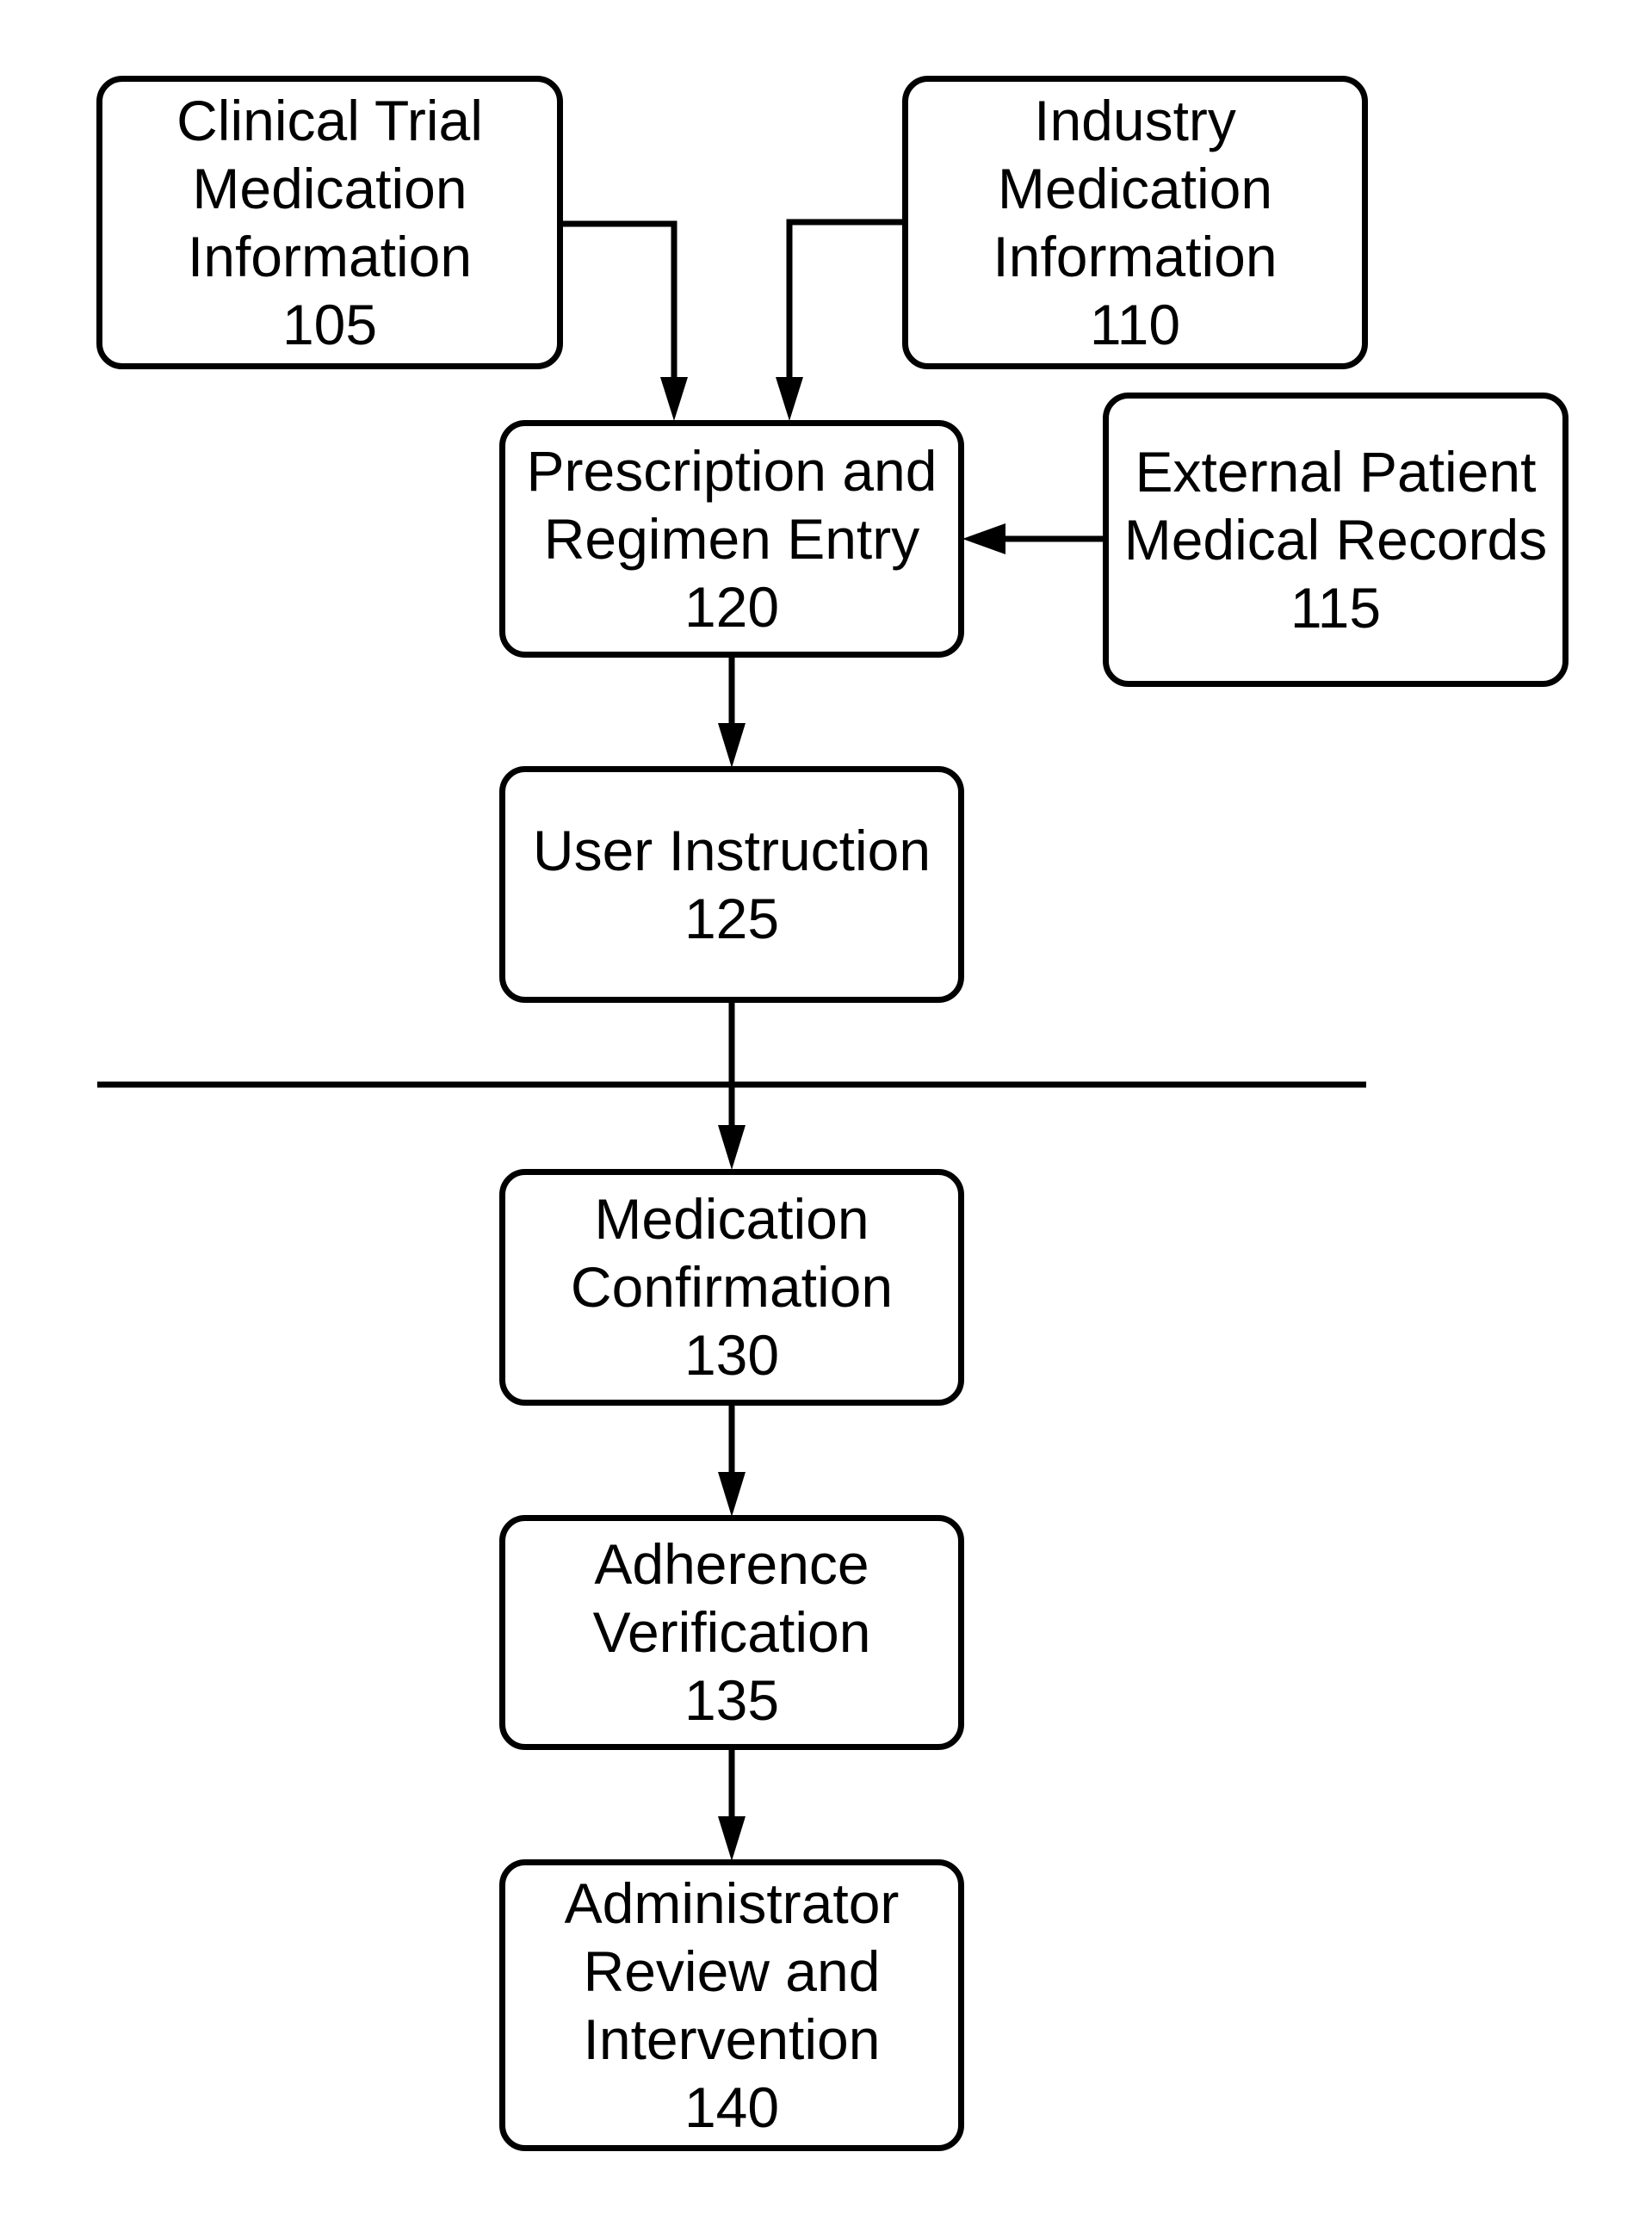 The image size is (1652, 2220). I want to click on node-reference-number: 140, so click(732, 2107).